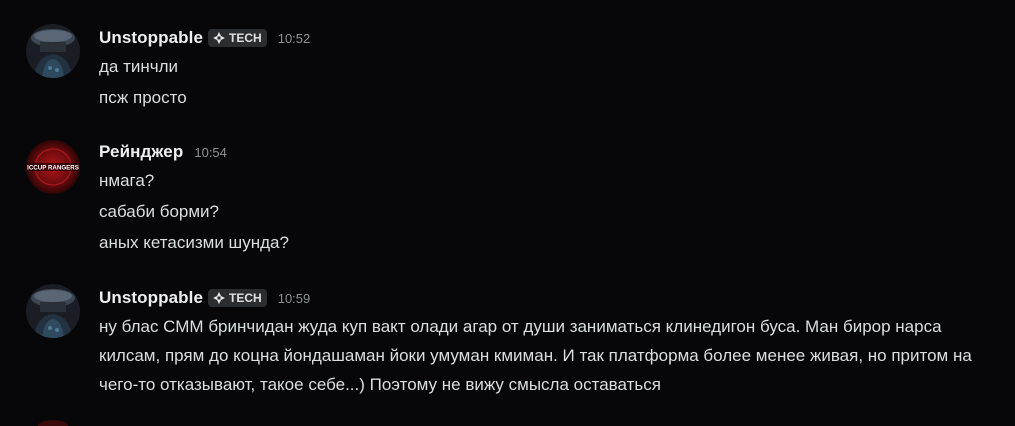  I want to click on next-user-avatar, so click(53, 423).